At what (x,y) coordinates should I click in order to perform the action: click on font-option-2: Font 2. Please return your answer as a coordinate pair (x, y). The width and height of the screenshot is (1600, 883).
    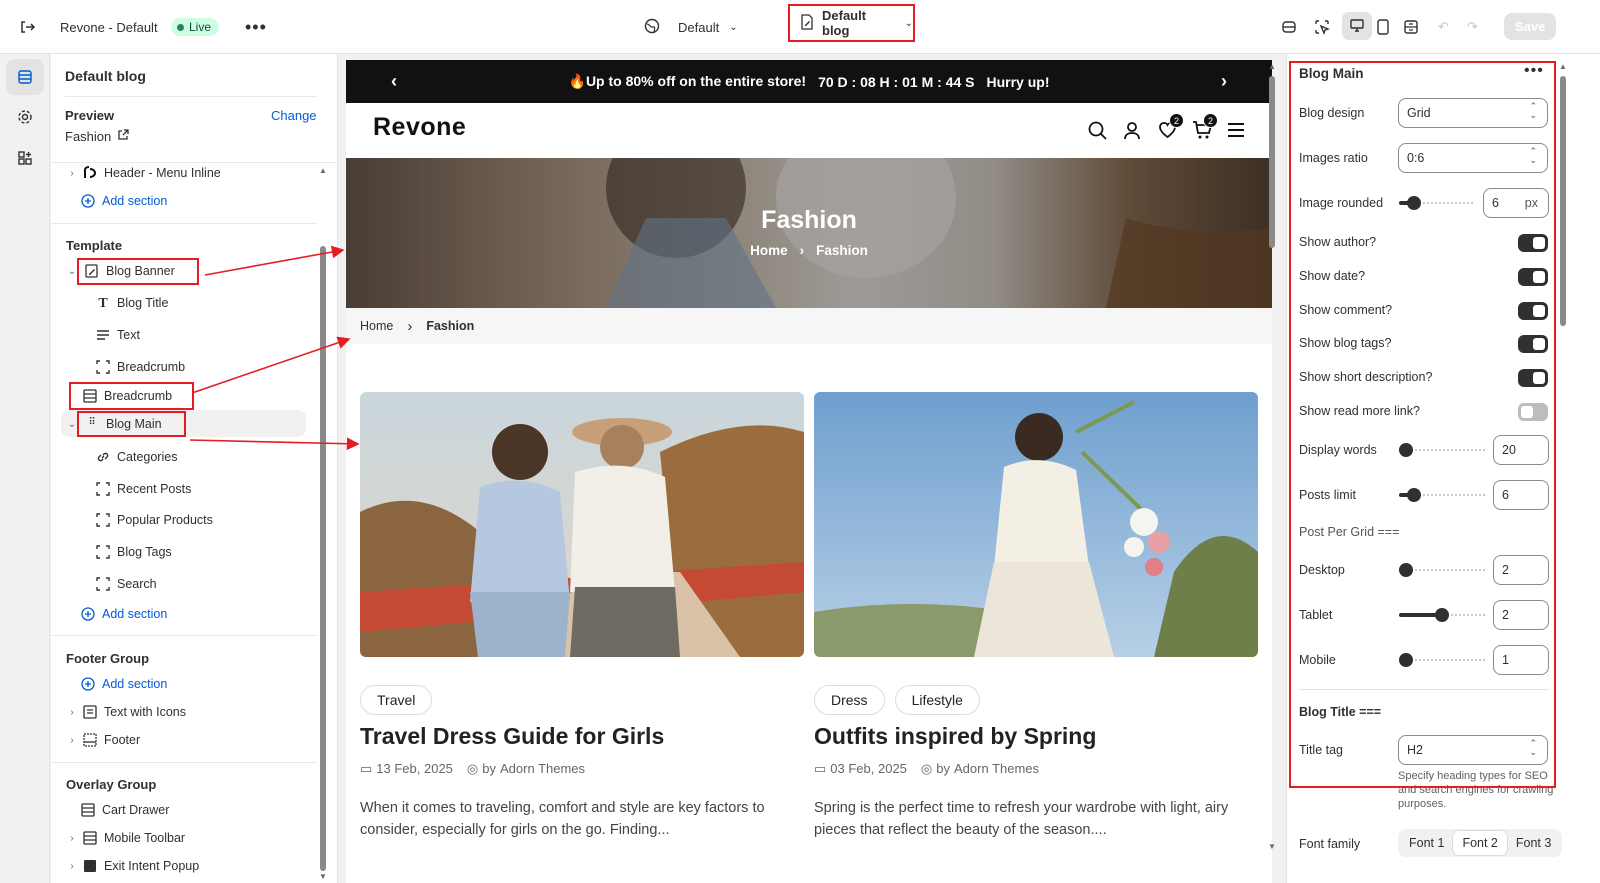
    Looking at the image, I should click on (1480, 843).